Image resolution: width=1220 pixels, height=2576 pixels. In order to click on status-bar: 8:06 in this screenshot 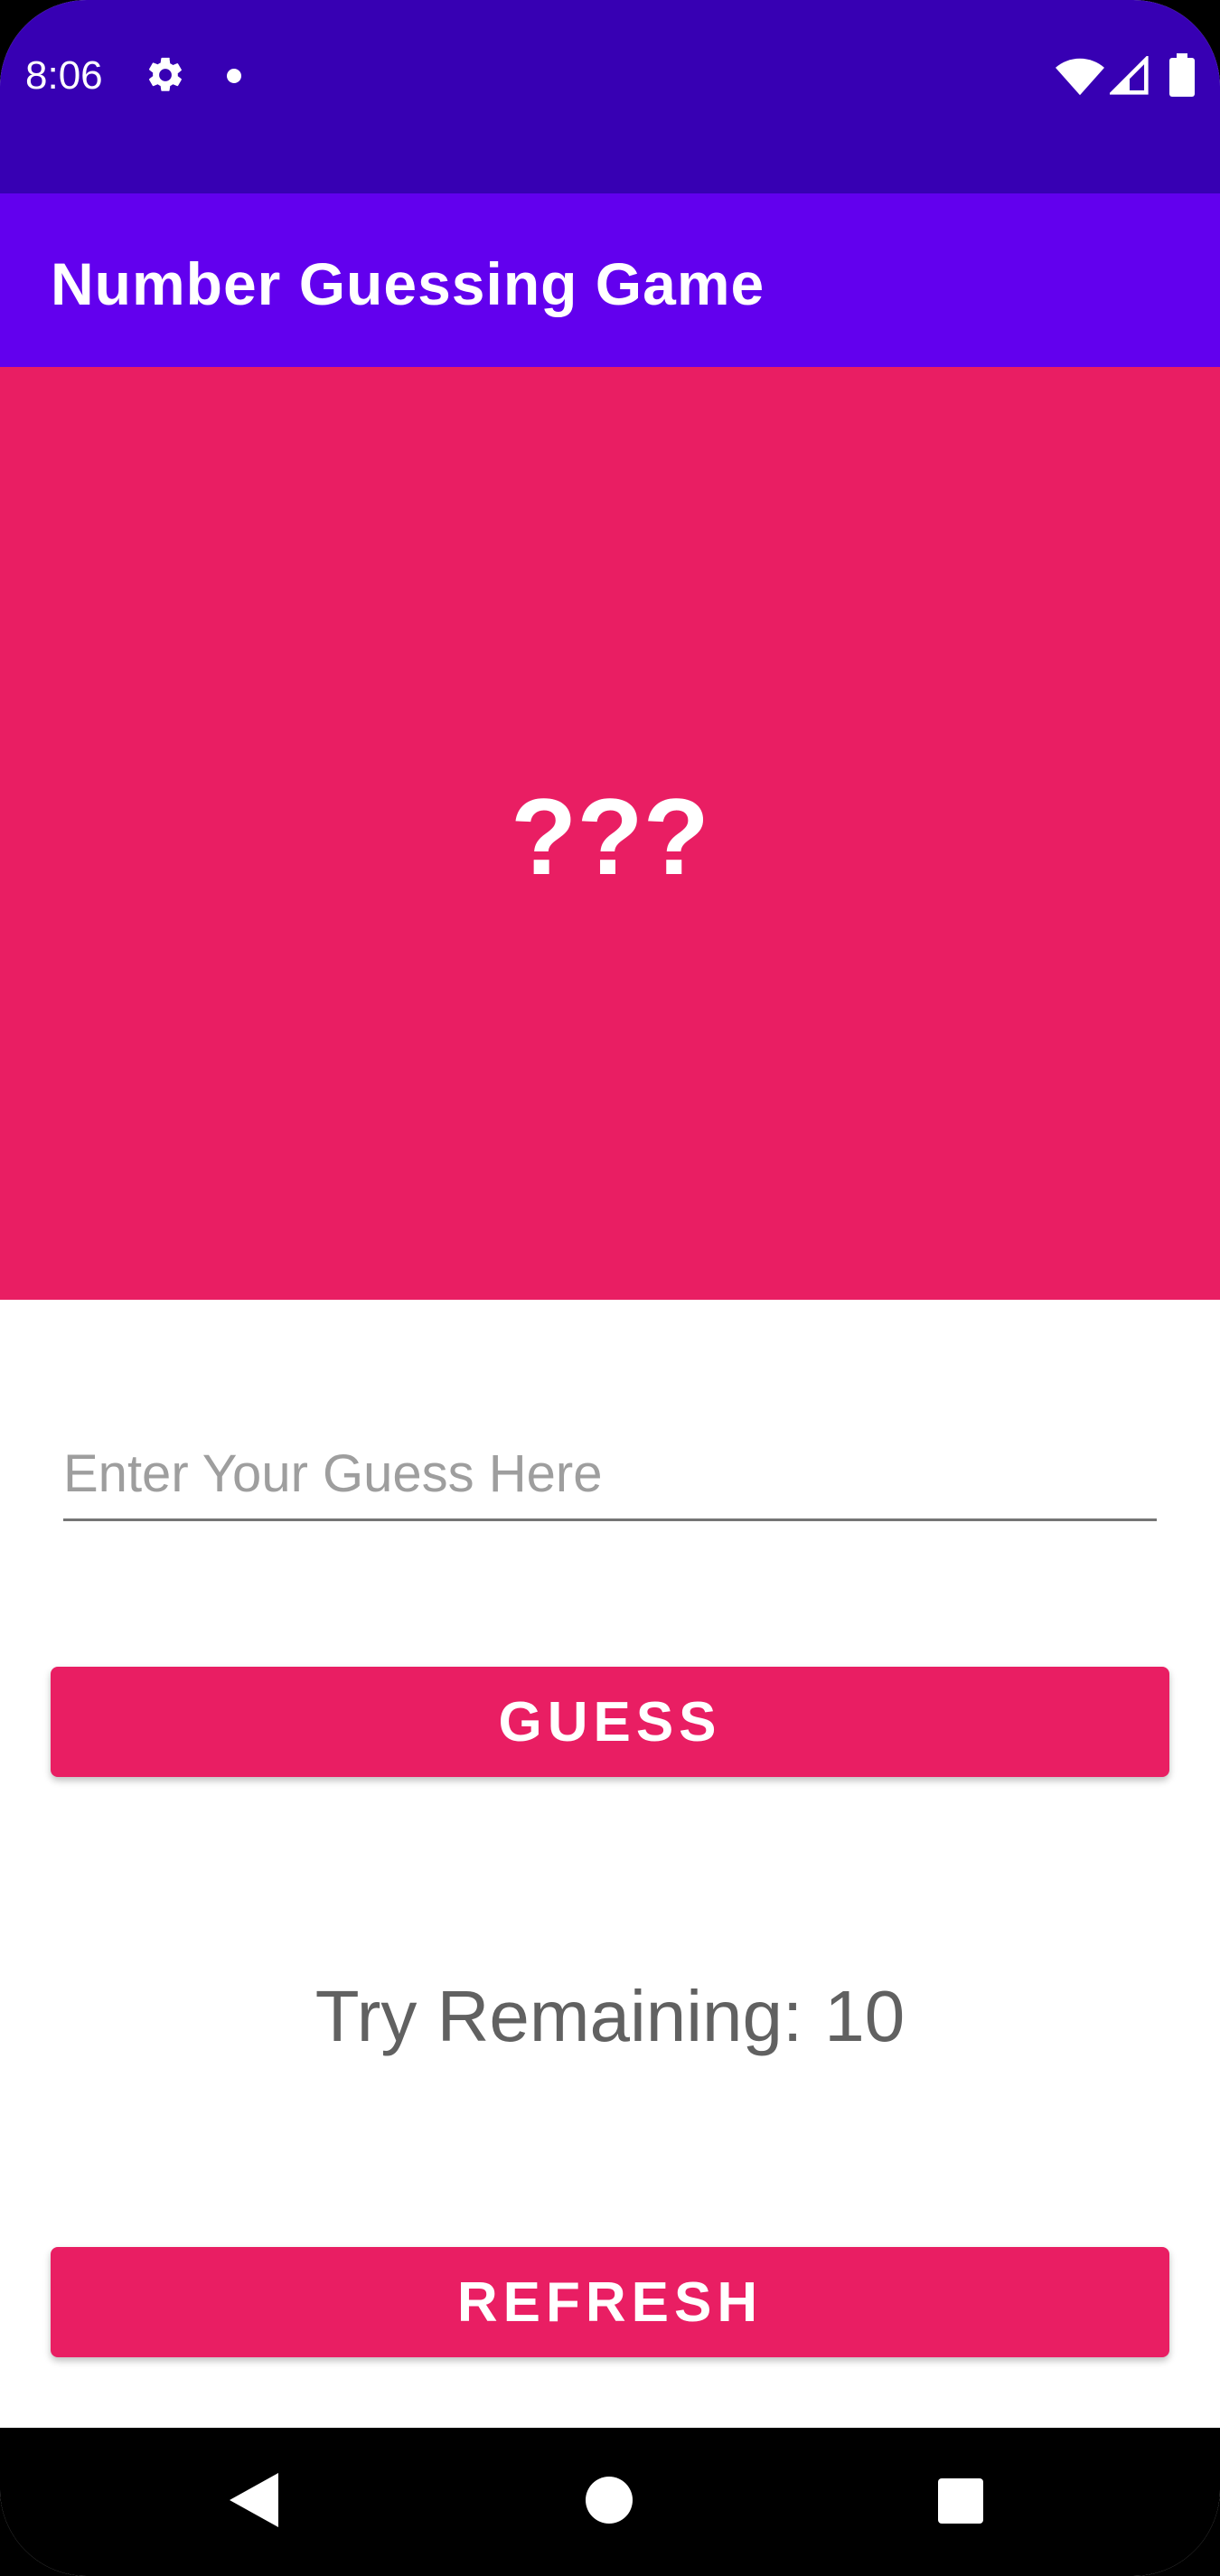, I will do `click(610, 96)`.